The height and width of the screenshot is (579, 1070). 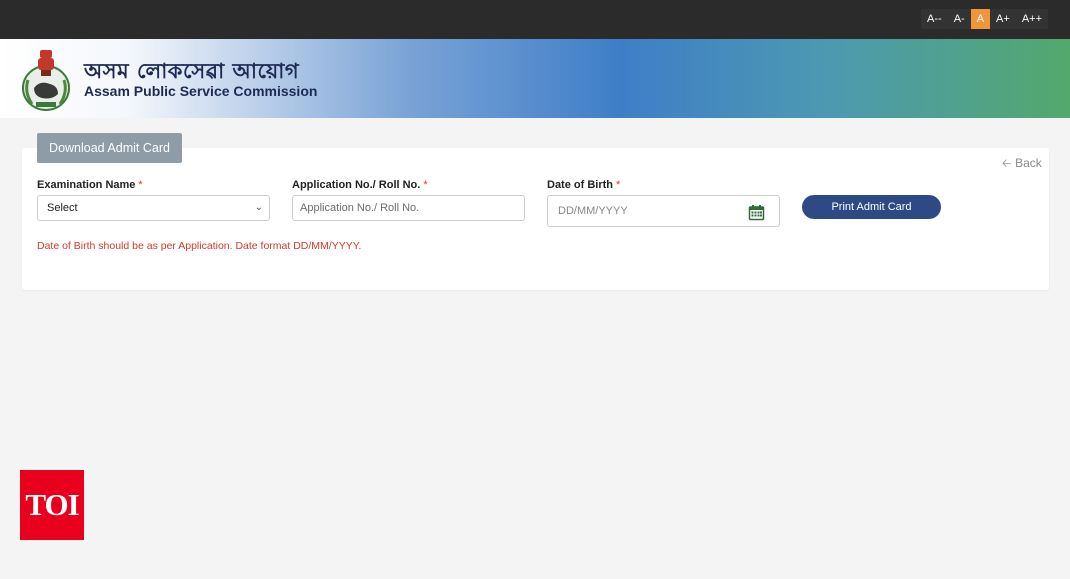 I want to click on calendar-icon, so click(x=756, y=213).